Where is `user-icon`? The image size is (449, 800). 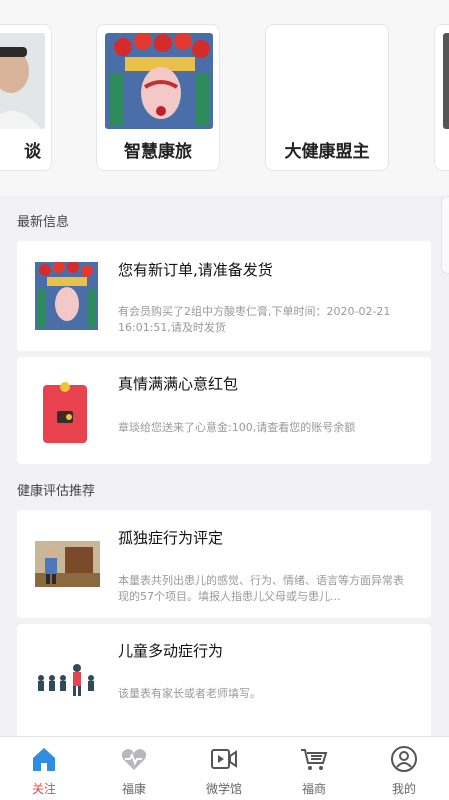 user-icon is located at coordinates (404, 759).